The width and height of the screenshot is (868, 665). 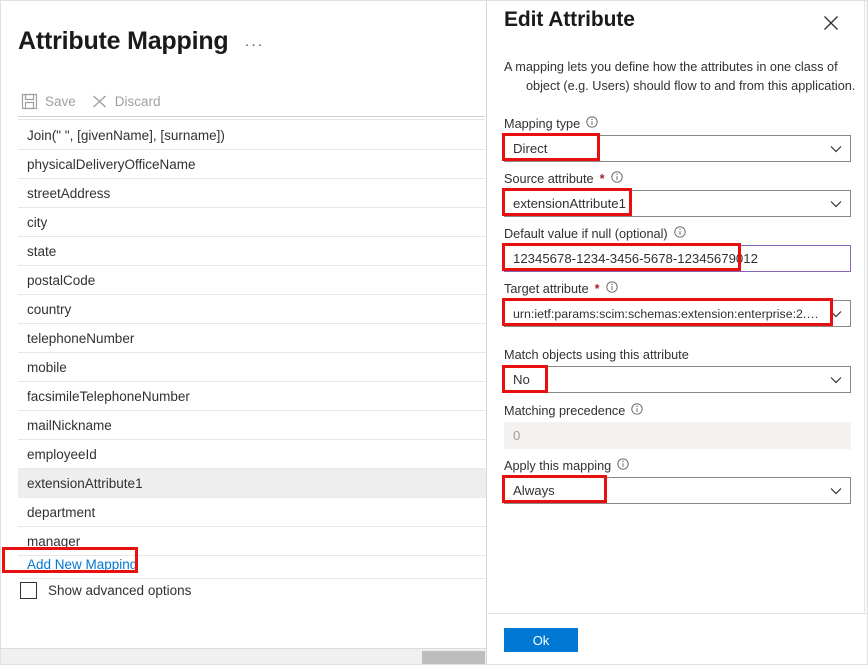 What do you see at coordinates (137, 101) in the screenshot?
I see `discard-button-label: Discard` at bounding box center [137, 101].